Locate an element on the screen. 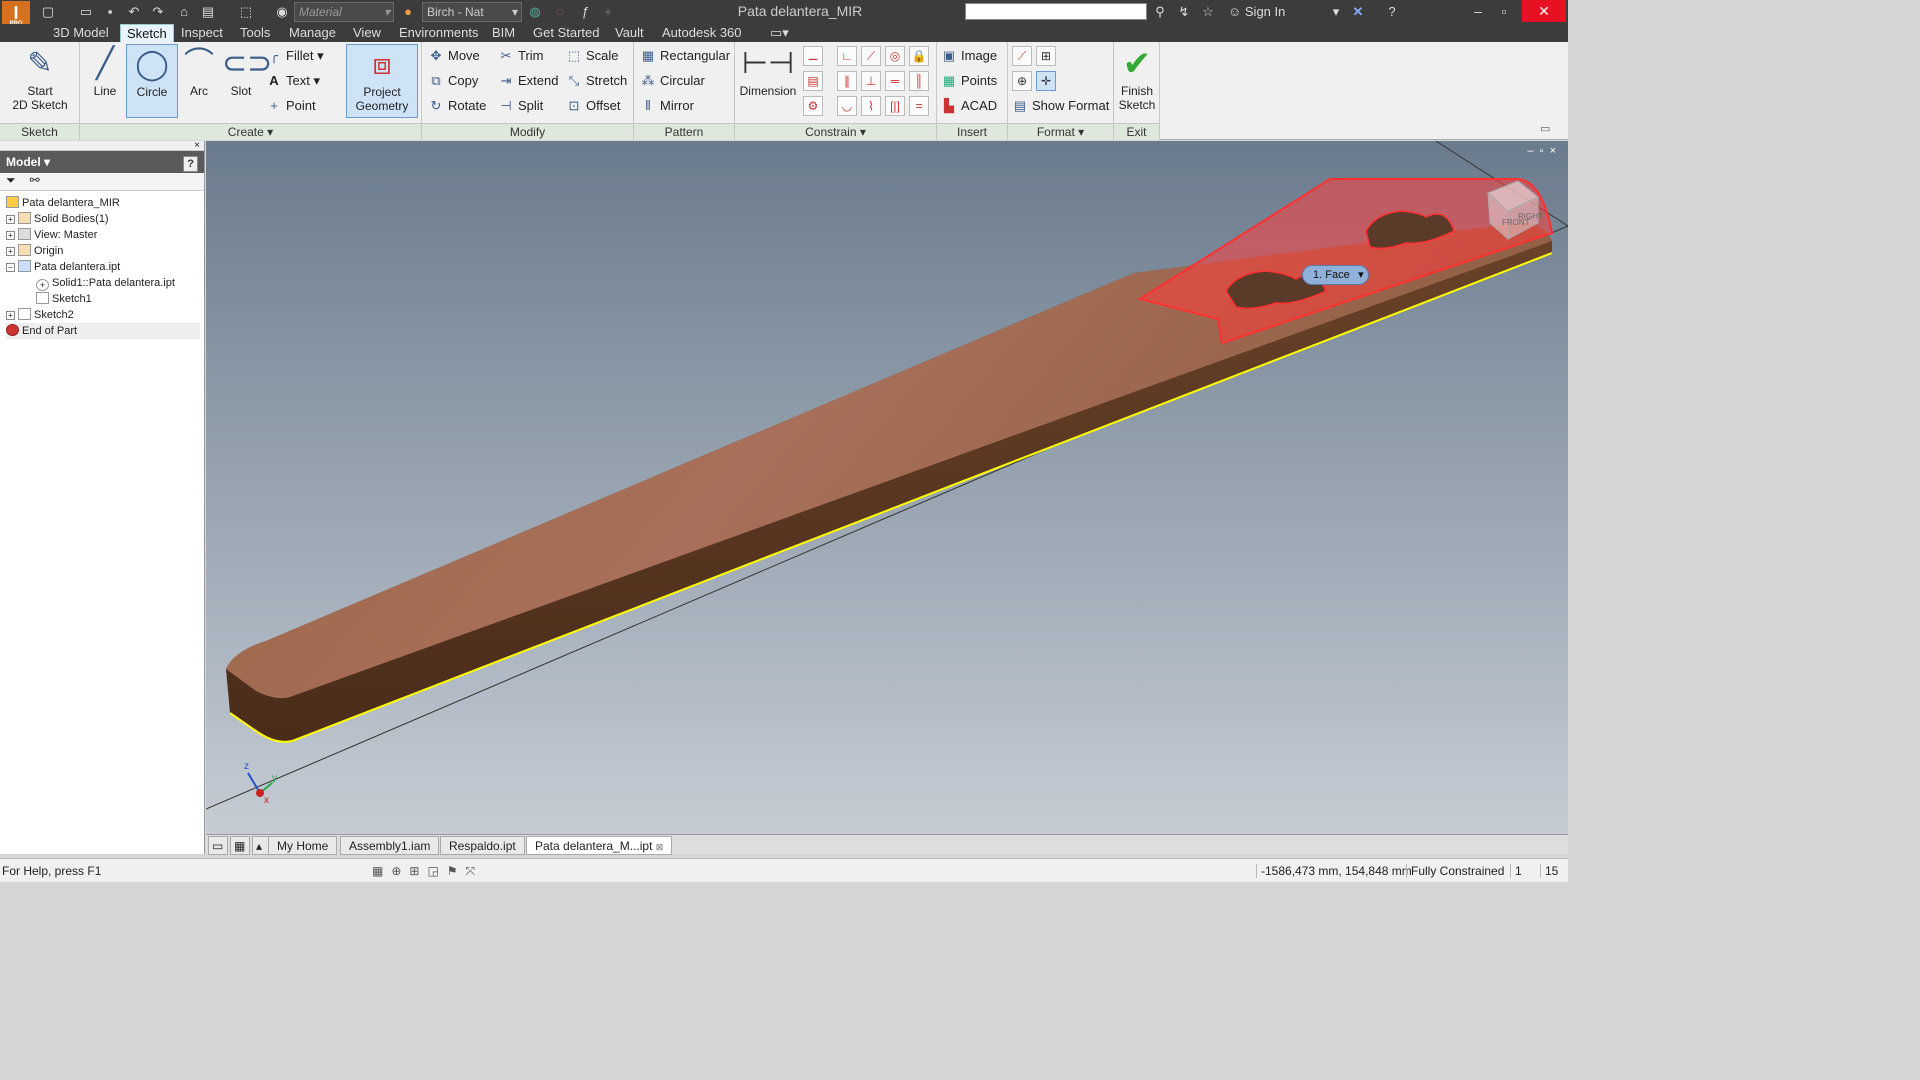 The image size is (1920, 1080). points-button: ▦ Points is located at coordinates (969, 81).